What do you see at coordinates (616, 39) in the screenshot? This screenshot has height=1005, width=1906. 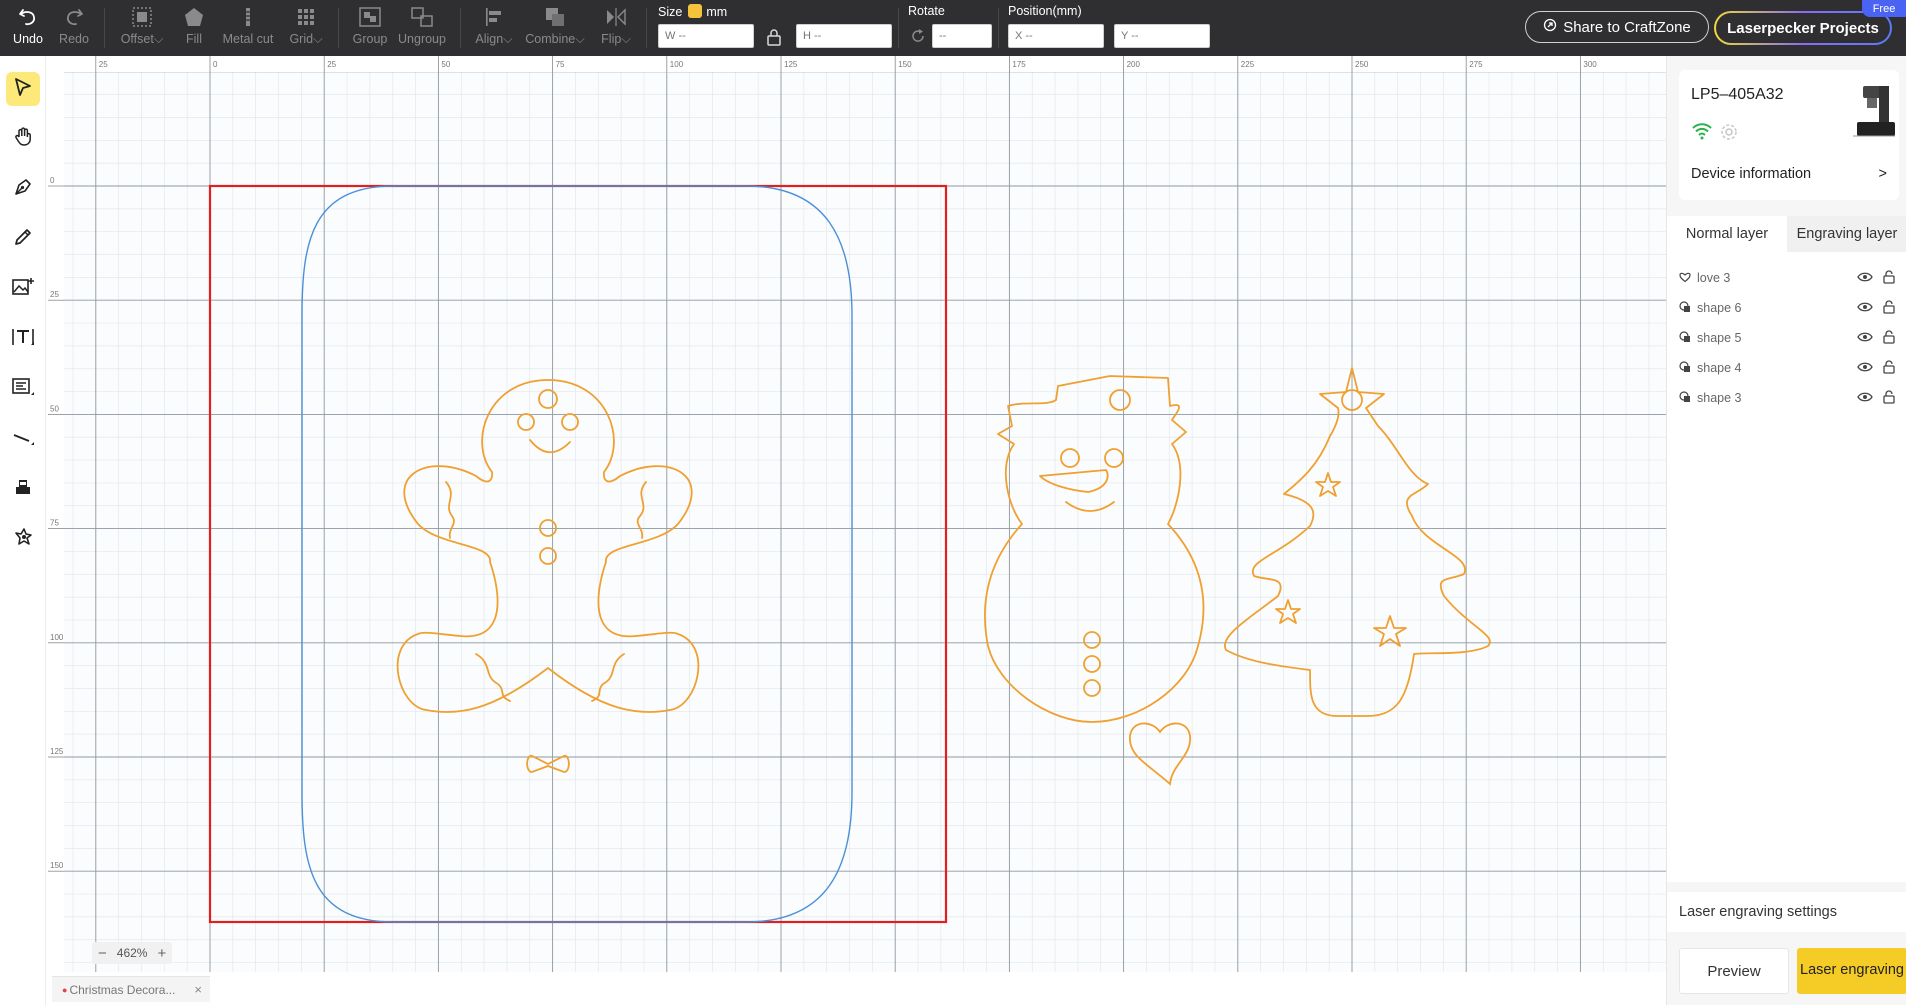 I see `flip-label: Flip⌵` at bounding box center [616, 39].